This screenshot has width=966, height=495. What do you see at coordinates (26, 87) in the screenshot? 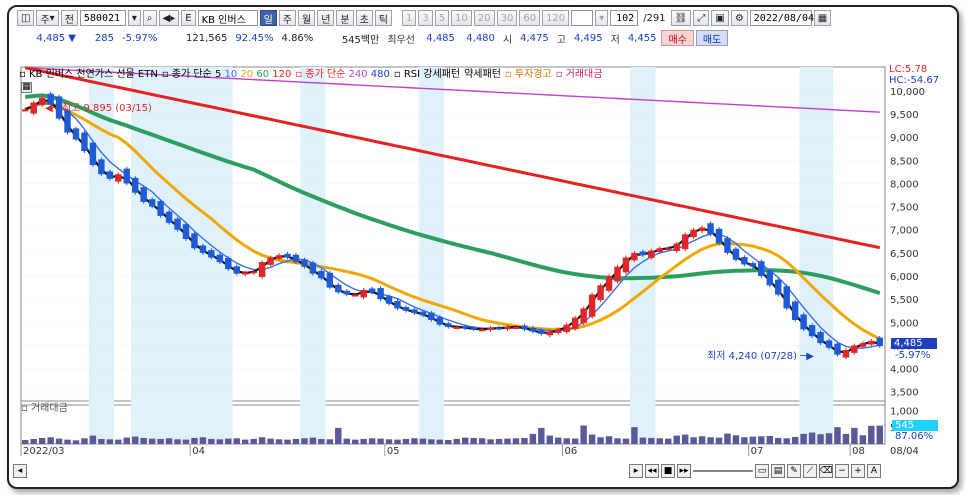
I see `table-toggle-icon: ▦` at bounding box center [26, 87].